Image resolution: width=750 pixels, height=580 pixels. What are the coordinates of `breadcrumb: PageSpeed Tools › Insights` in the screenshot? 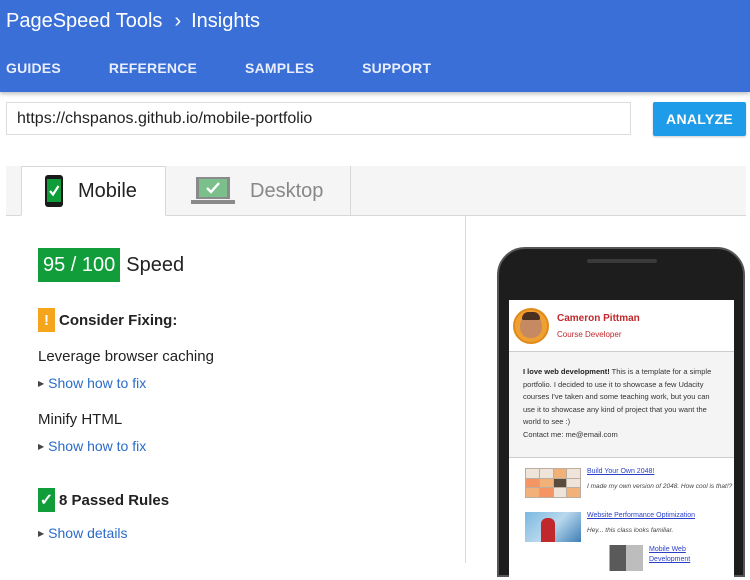 It's located at (133, 21).